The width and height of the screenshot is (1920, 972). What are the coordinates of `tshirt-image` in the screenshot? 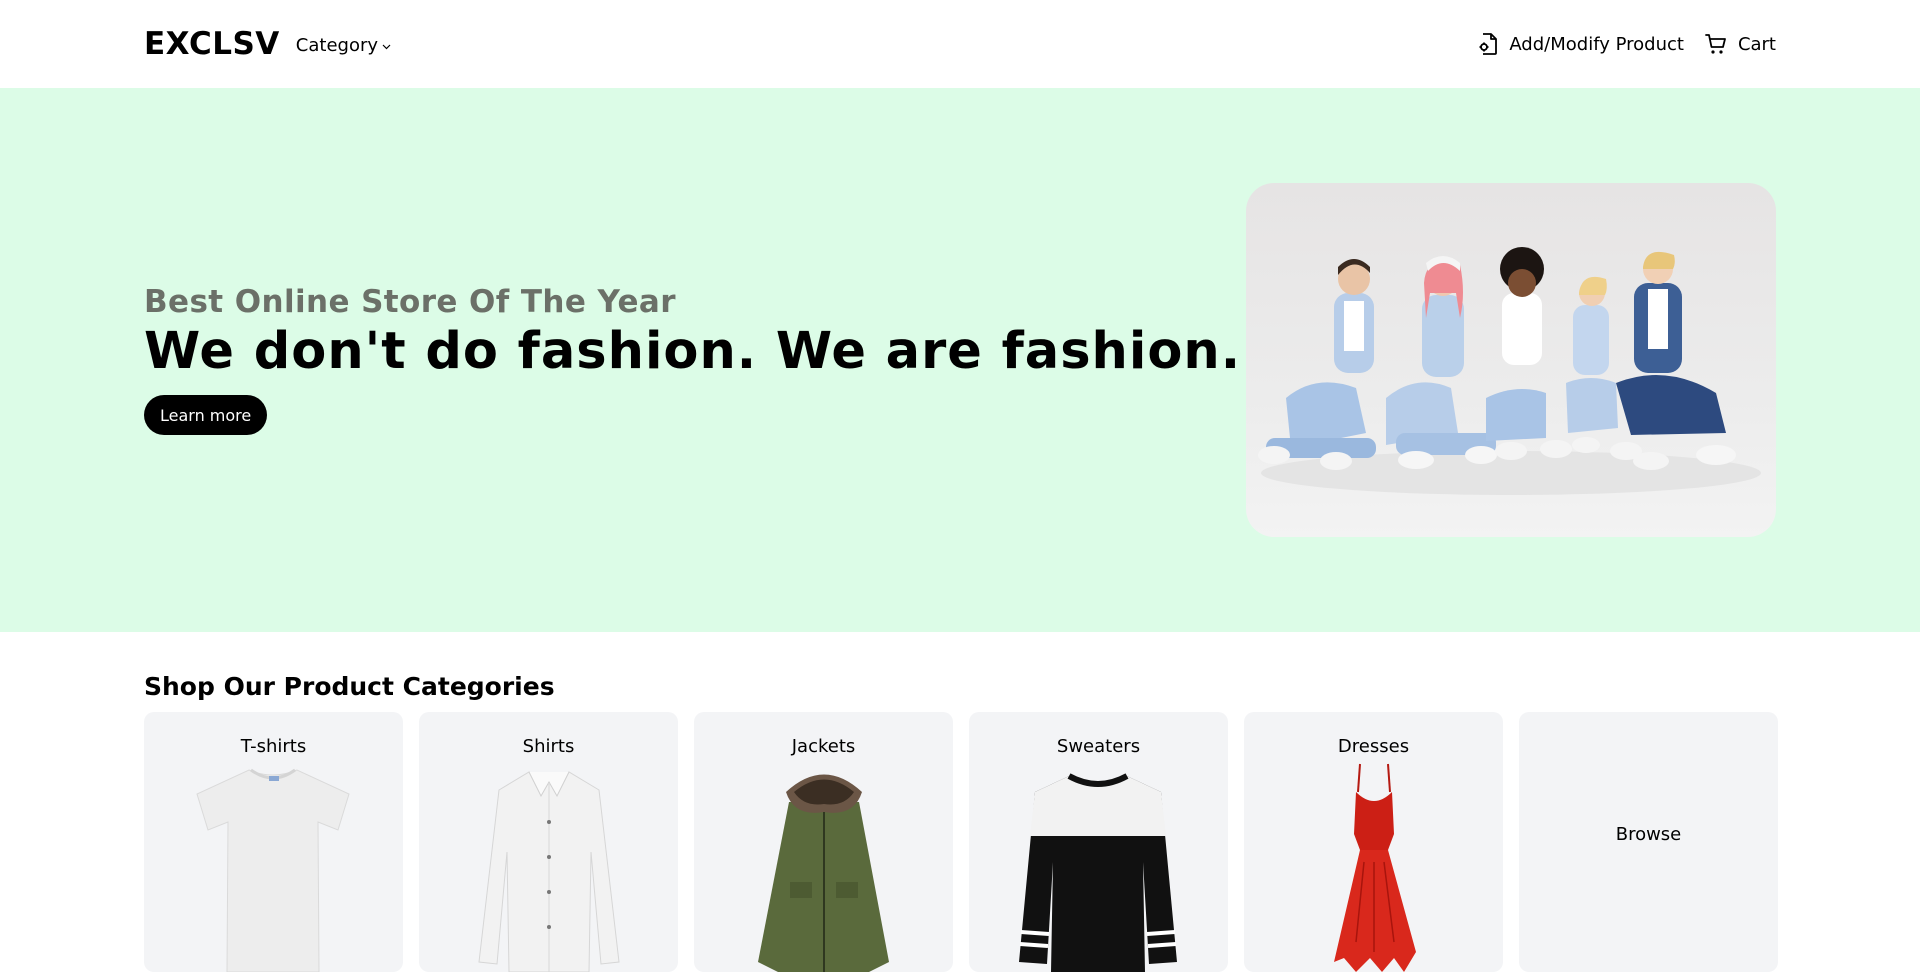 It's located at (273, 867).